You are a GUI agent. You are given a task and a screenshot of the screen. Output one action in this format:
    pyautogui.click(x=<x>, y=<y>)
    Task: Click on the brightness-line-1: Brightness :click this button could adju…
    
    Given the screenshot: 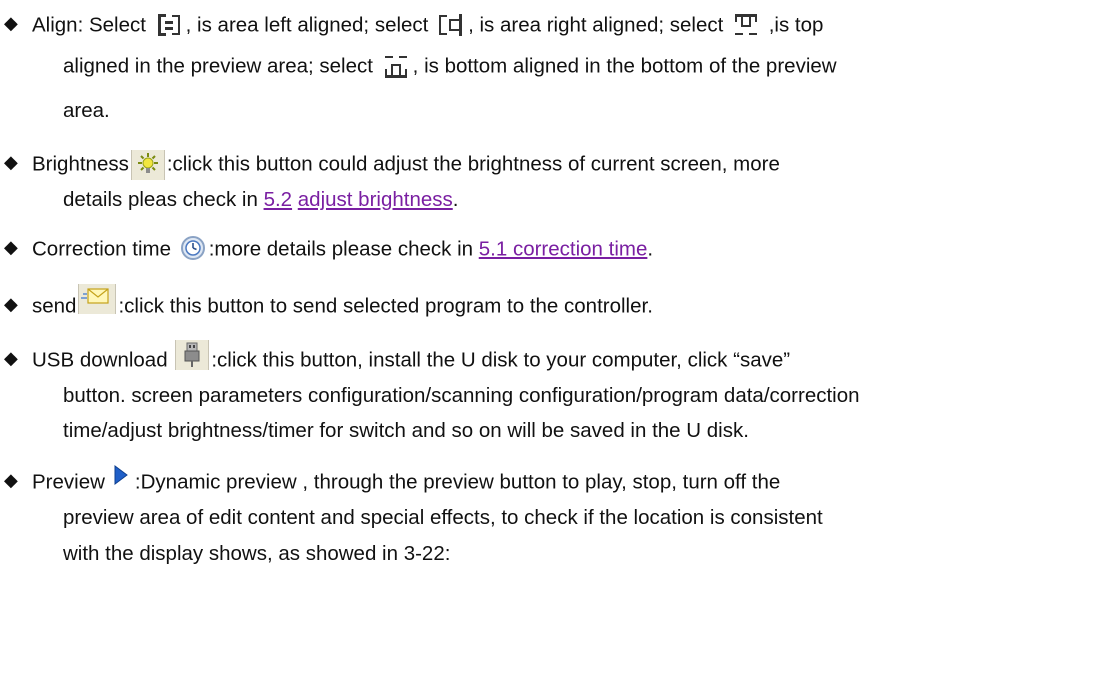 What is the action you would take?
    pyautogui.click(x=406, y=165)
    